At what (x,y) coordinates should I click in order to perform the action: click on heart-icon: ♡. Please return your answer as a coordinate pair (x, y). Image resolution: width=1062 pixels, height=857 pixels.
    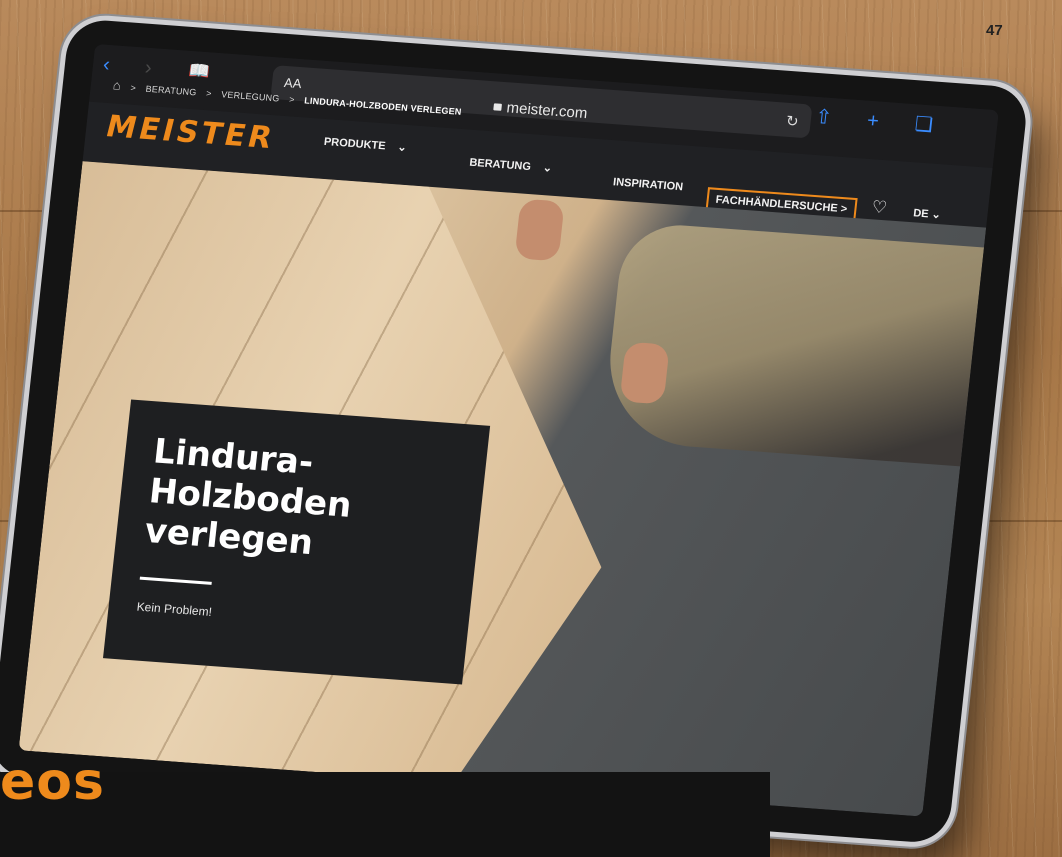
    Looking at the image, I should click on (879, 207).